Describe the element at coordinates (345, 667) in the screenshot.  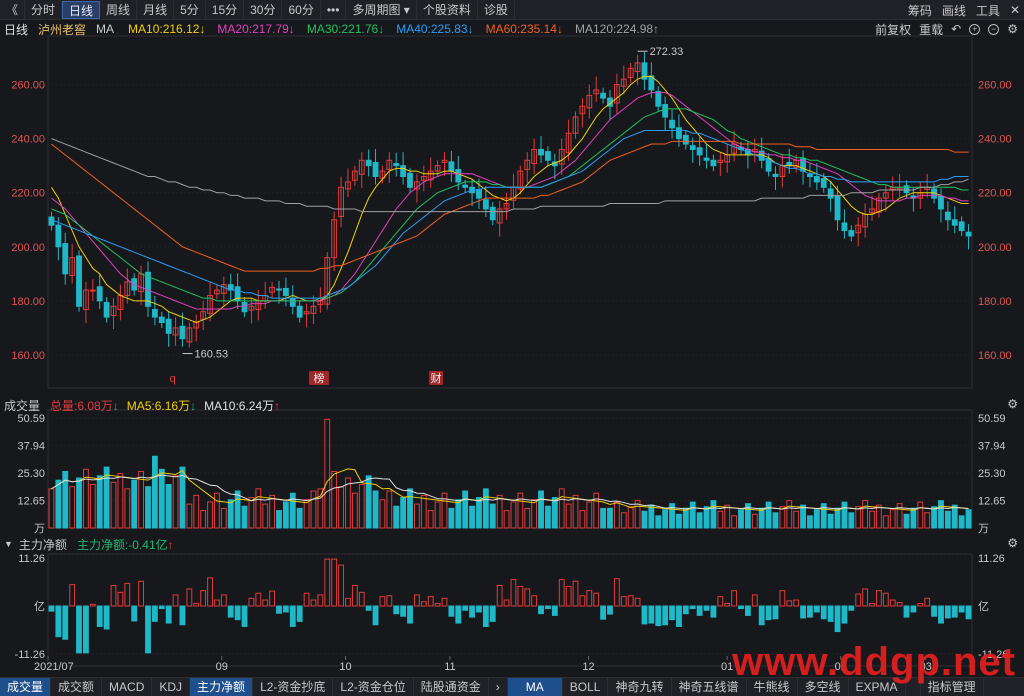
I see `x-tick-label: 10` at that location.